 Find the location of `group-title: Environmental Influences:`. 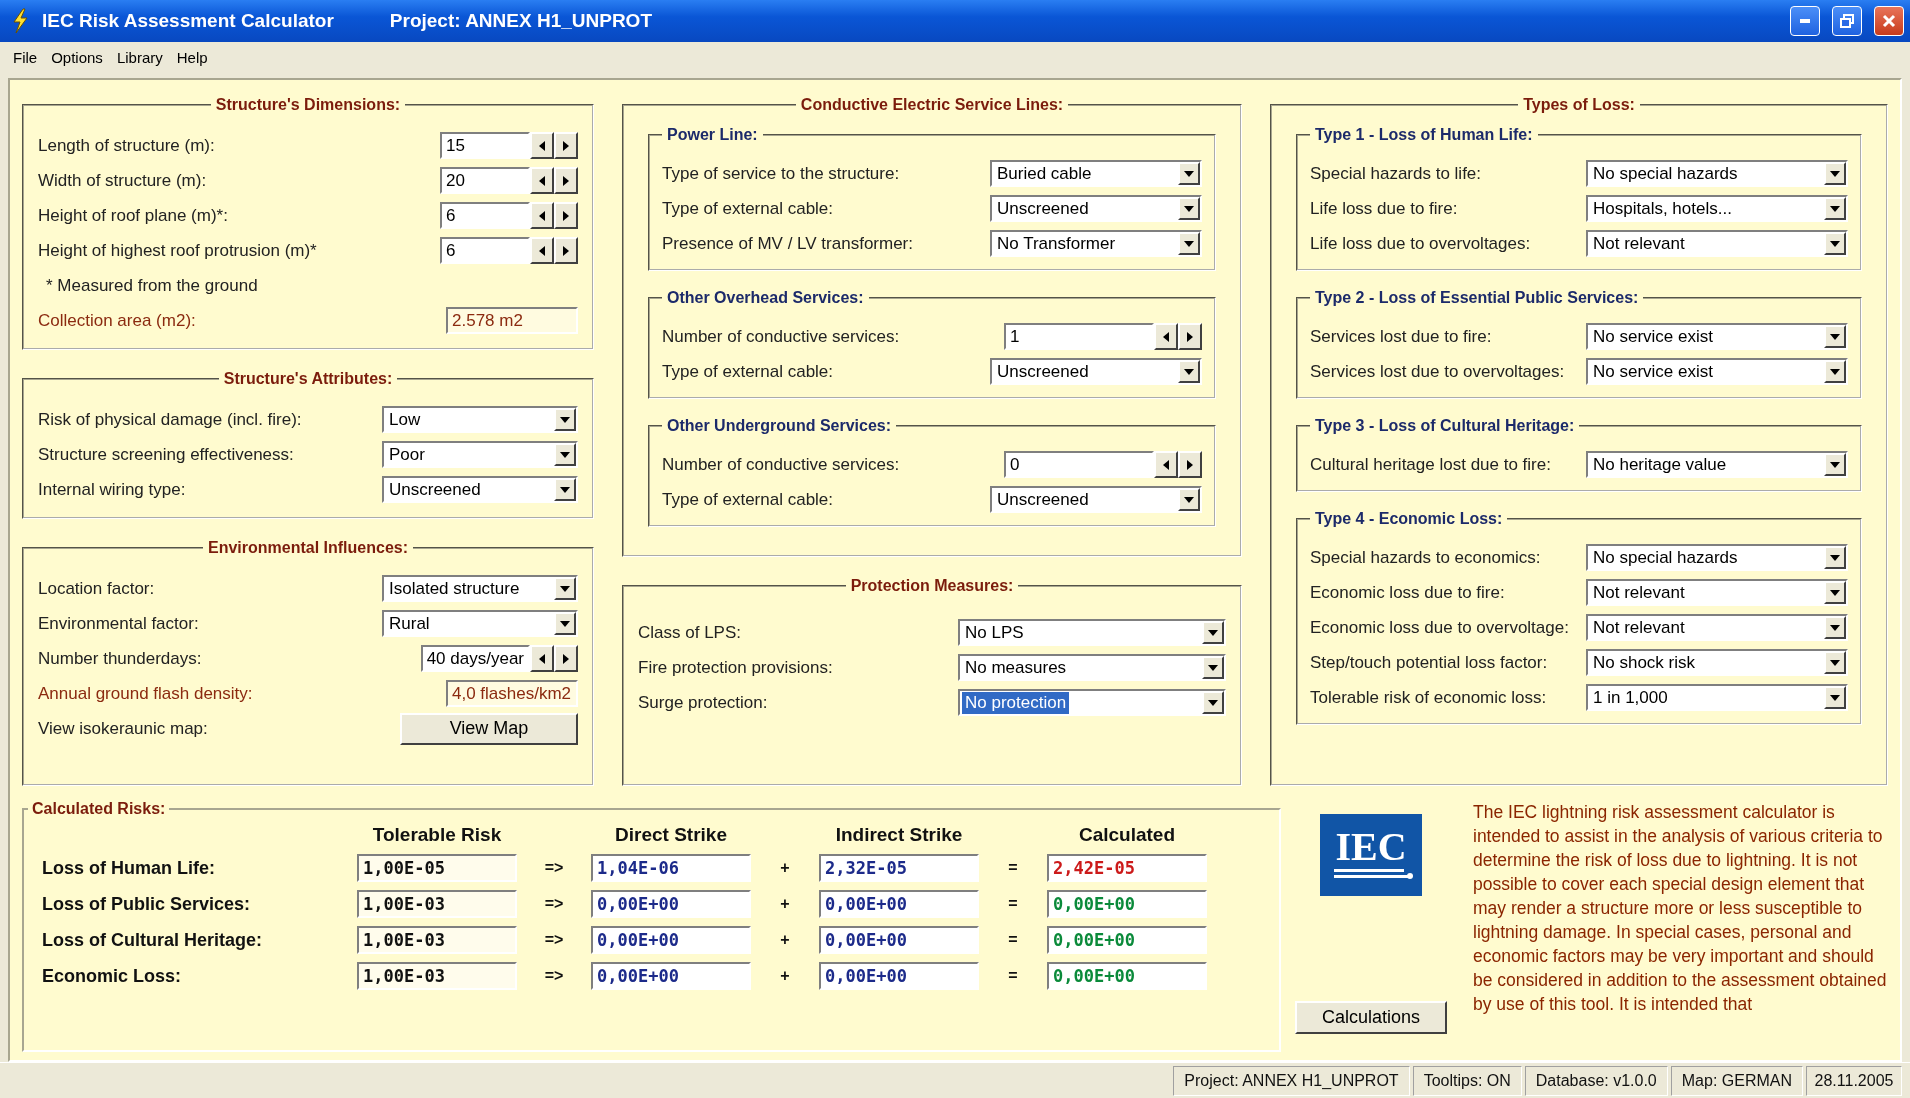

group-title: Environmental Influences: is located at coordinates (307, 548).